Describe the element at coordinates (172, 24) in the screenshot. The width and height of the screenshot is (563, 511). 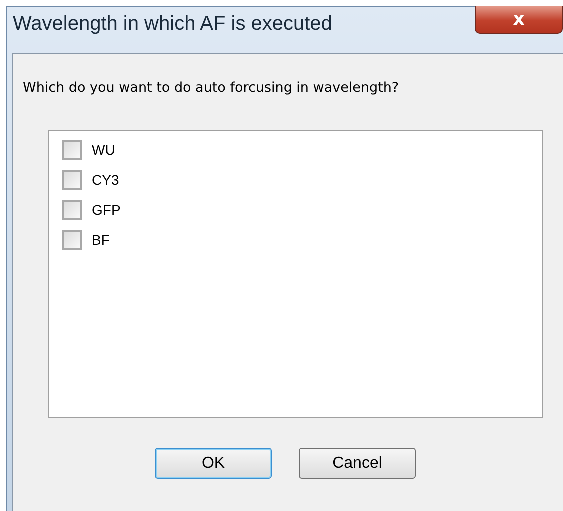
I see `window-title: Wavelength in which AF is executed` at that location.